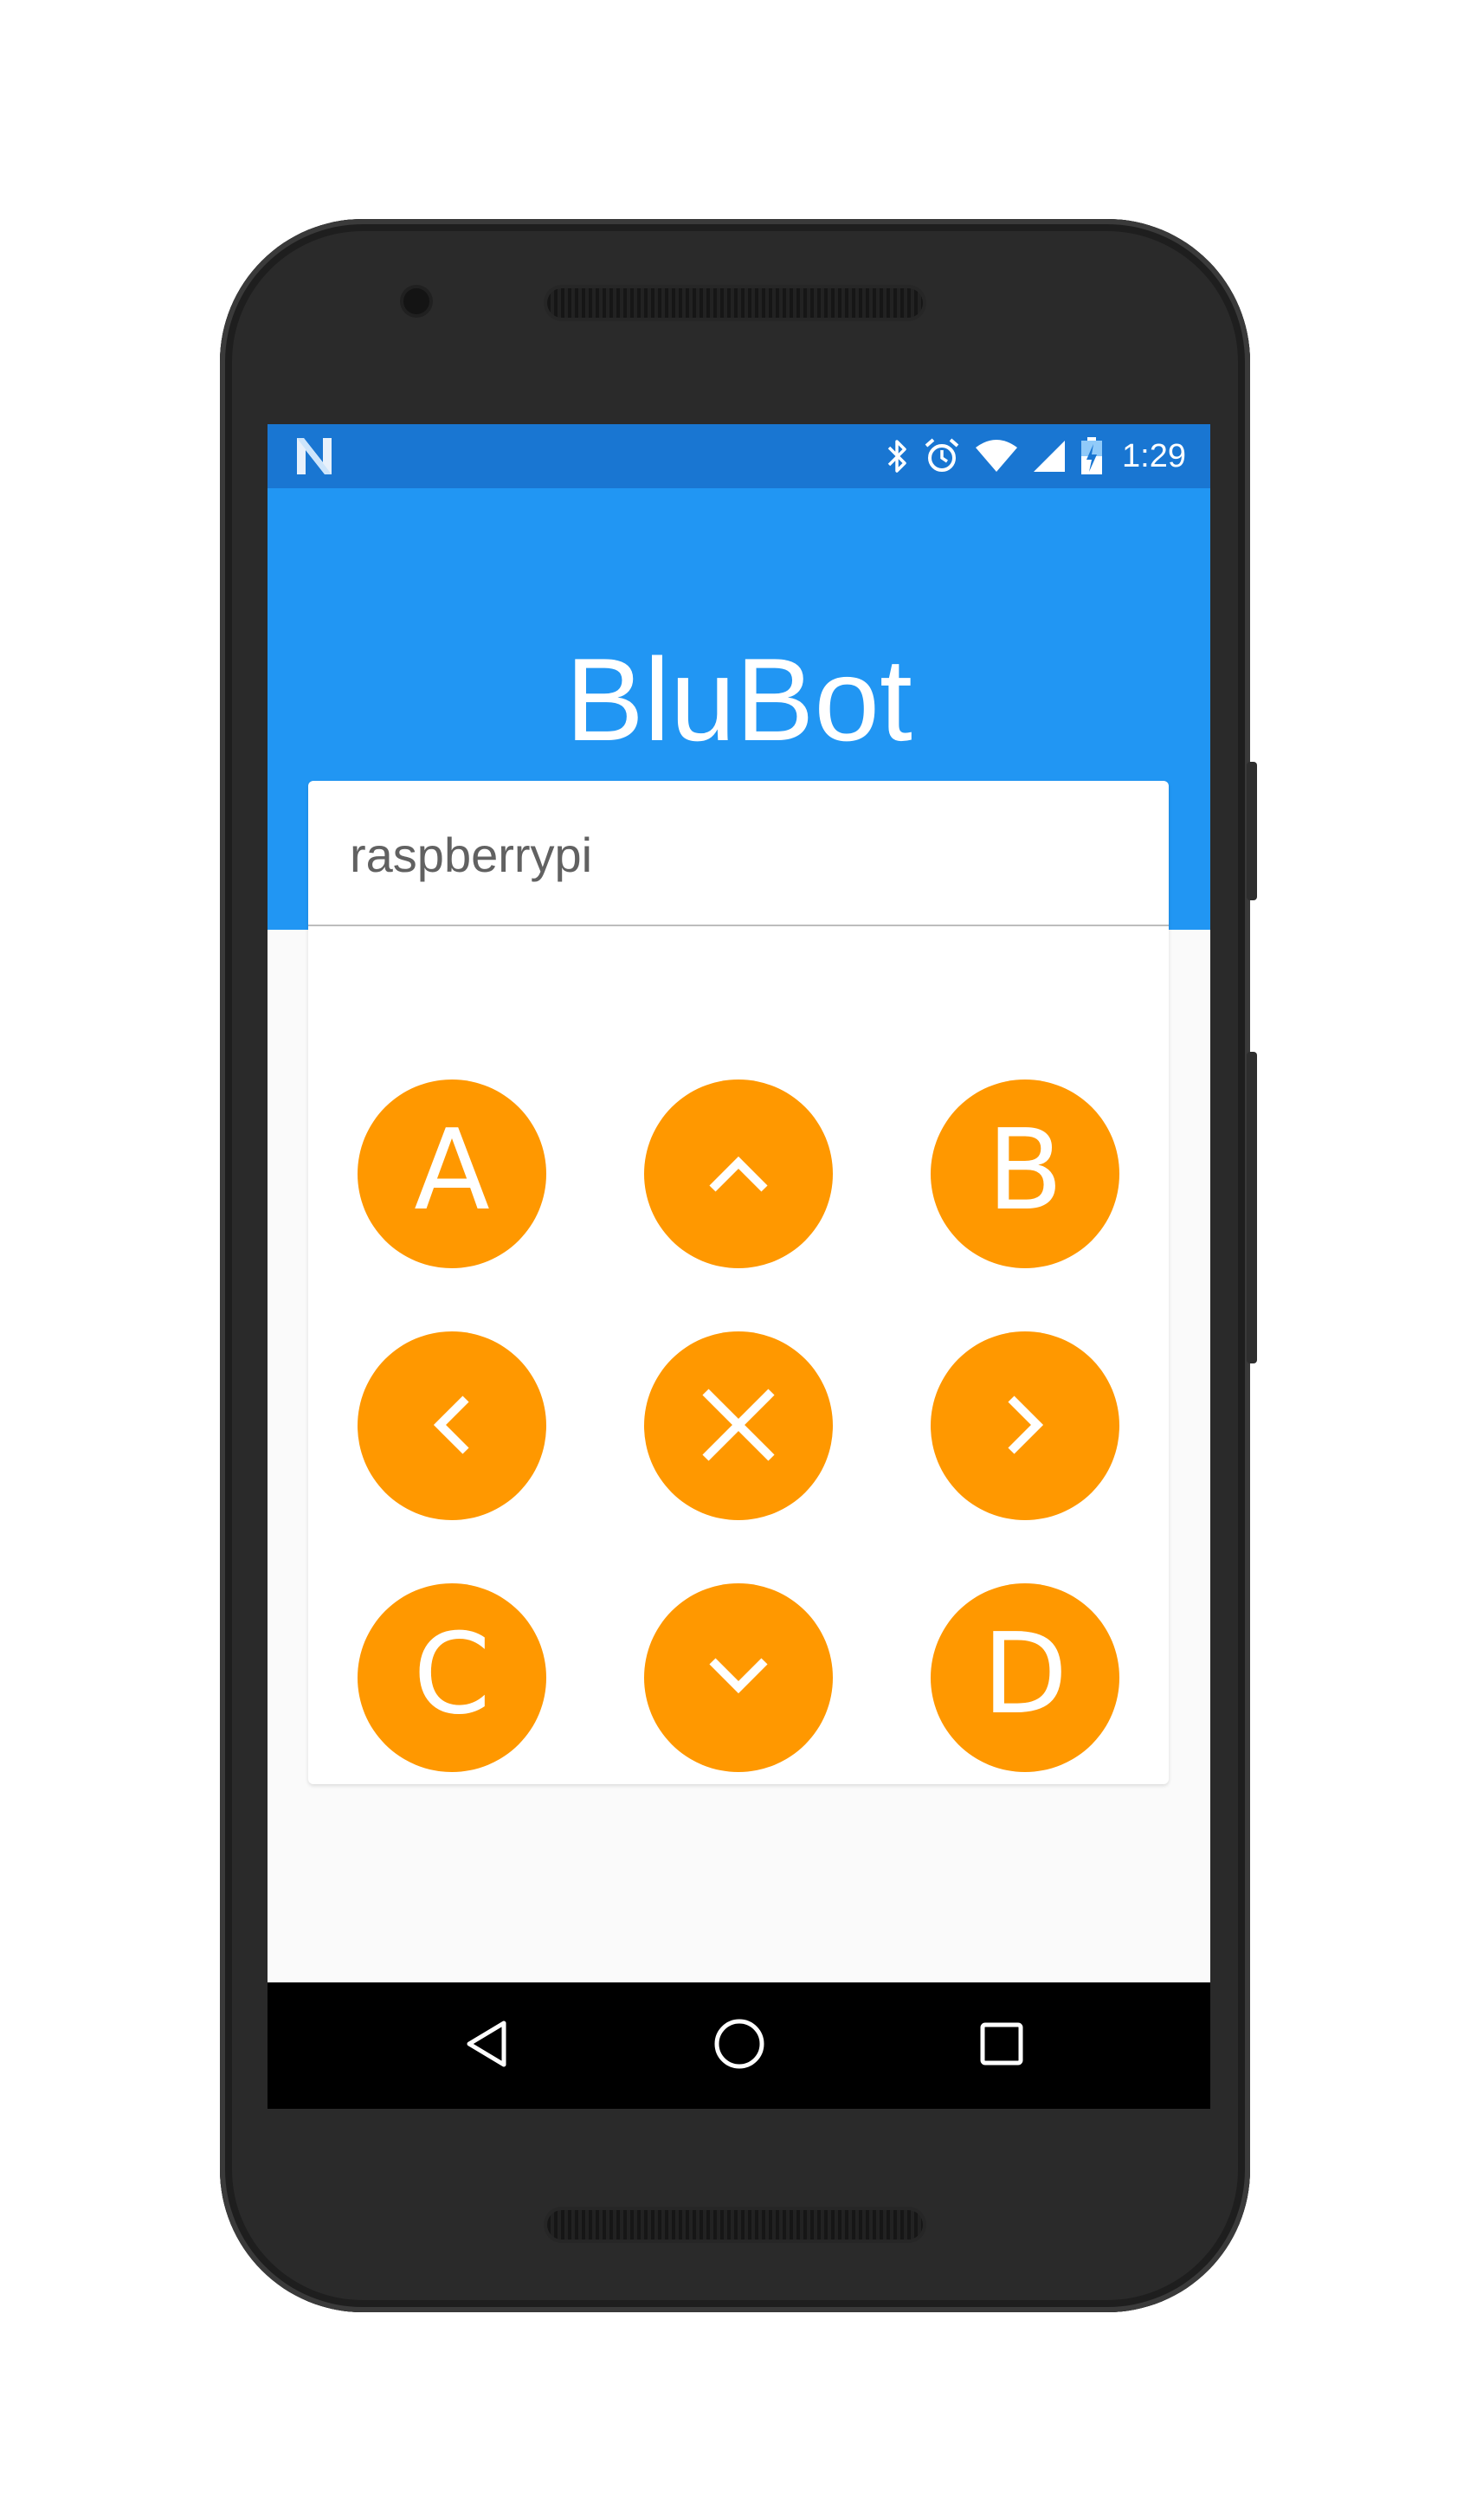  I want to click on home-button, so click(740, 2045).